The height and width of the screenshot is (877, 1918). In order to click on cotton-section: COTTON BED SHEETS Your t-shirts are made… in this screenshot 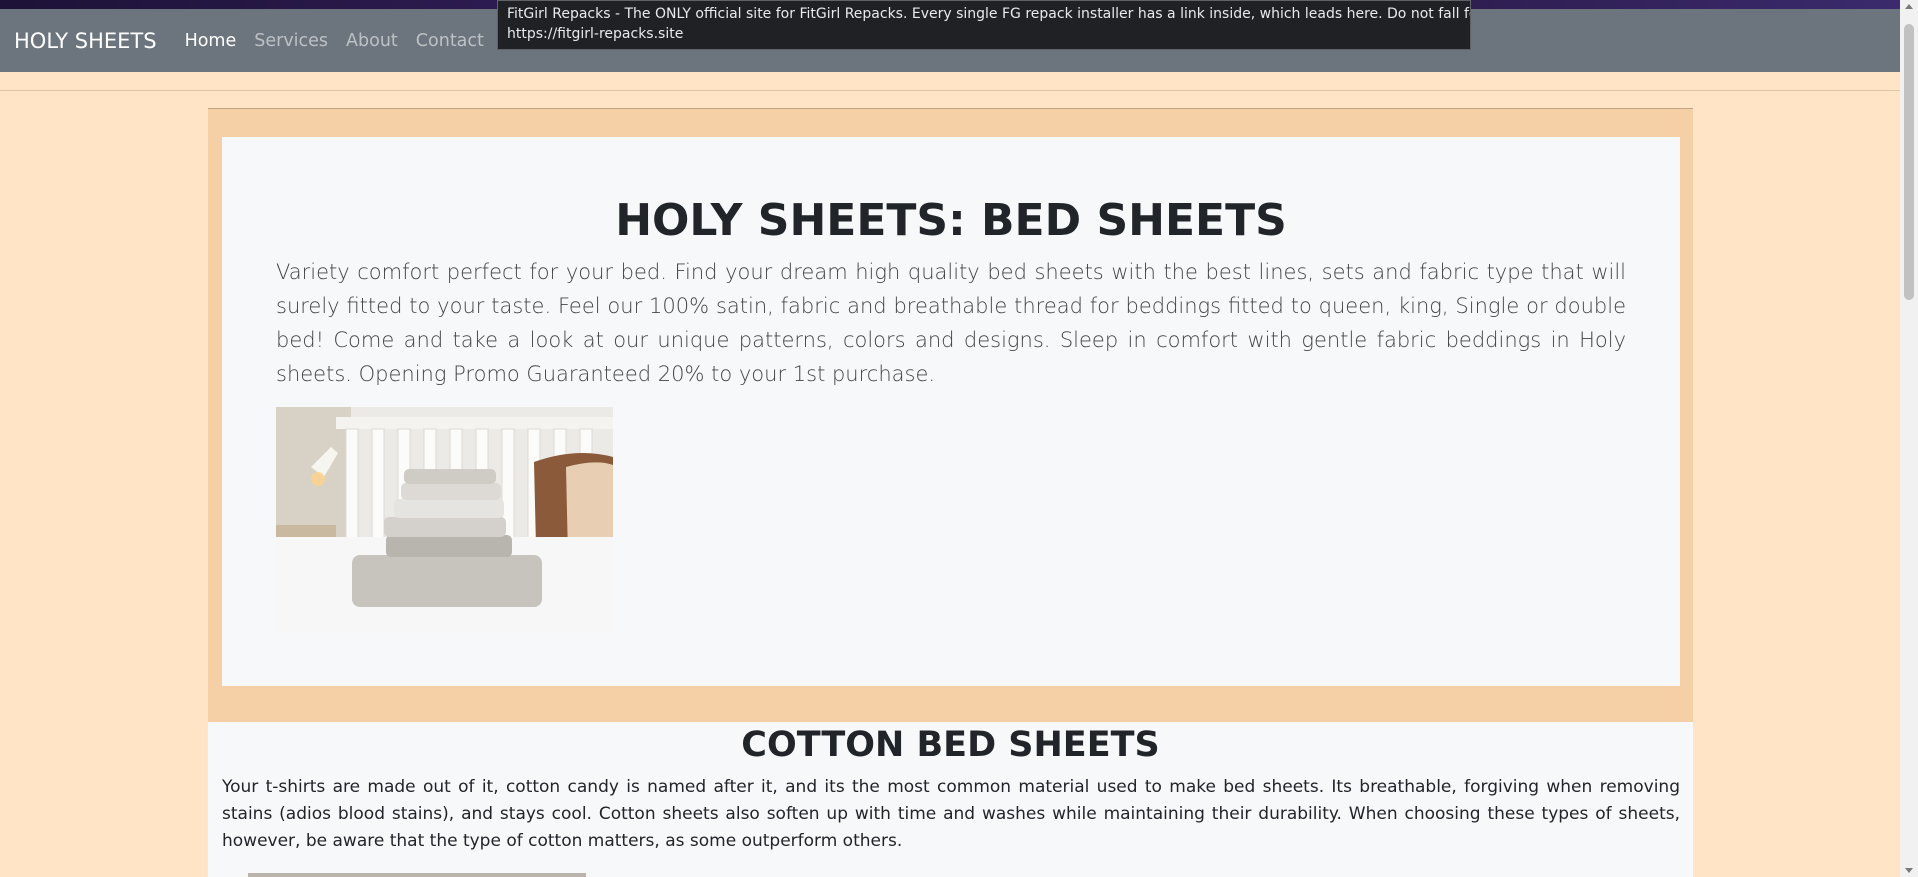, I will do `click(950, 799)`.